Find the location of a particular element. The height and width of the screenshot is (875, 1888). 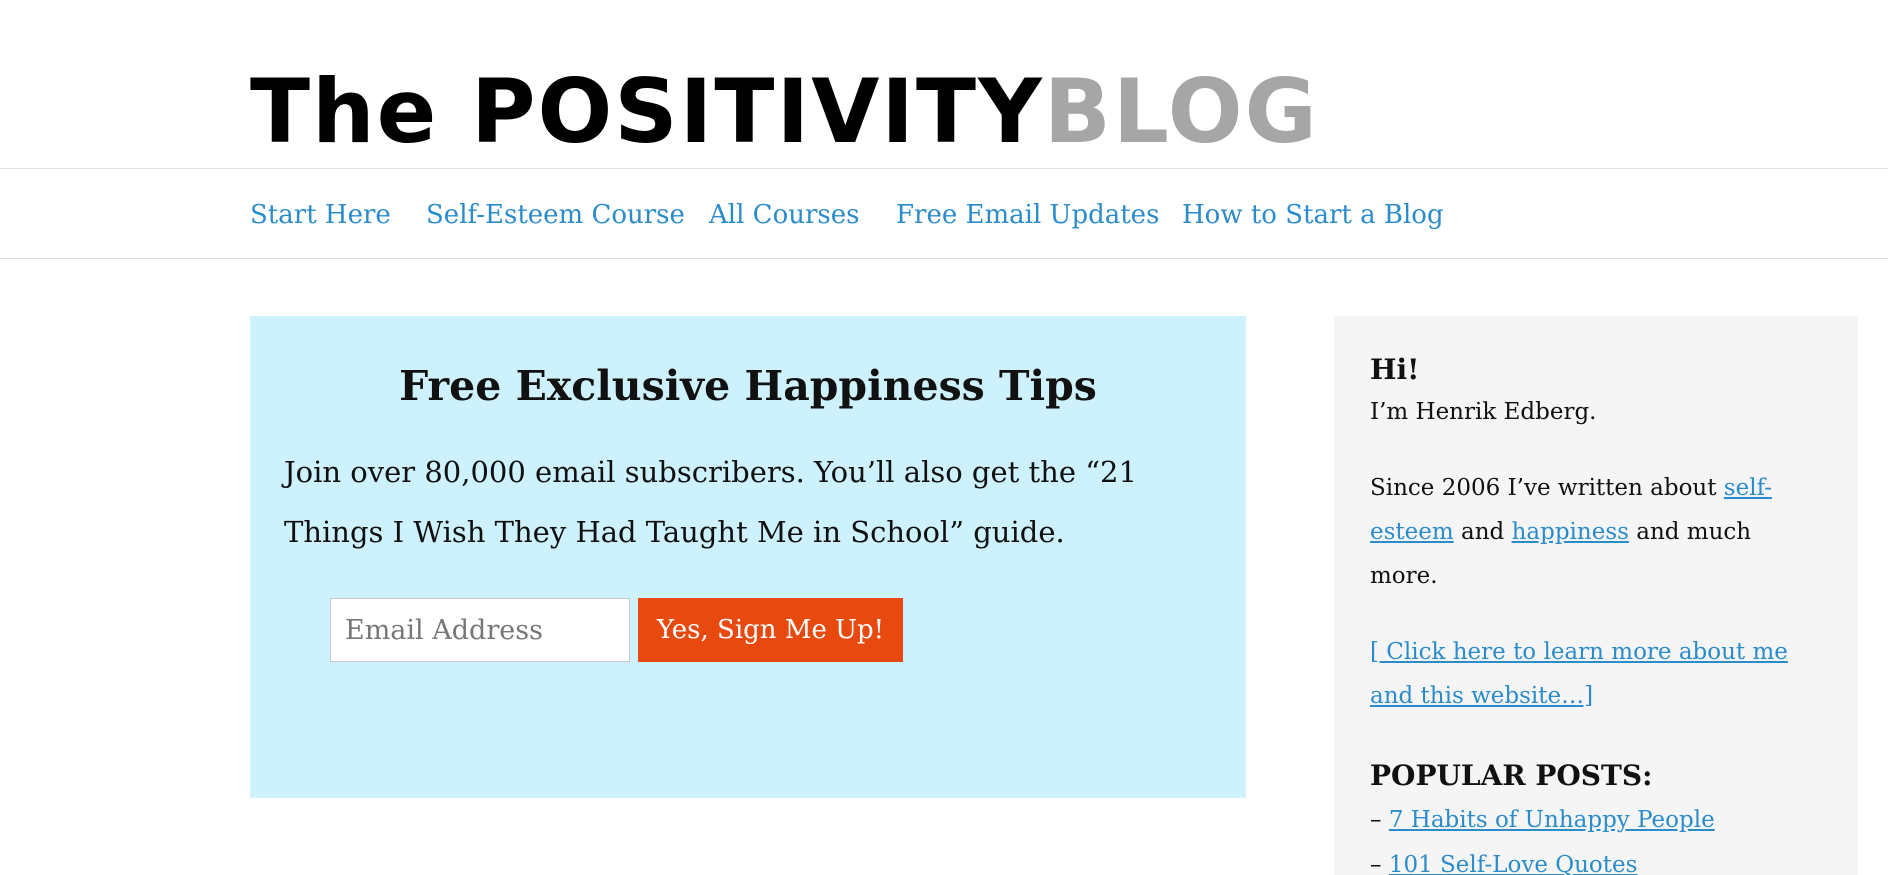

since-text: Since 2006 I’ve written about is located at coordinates (1547, 488).